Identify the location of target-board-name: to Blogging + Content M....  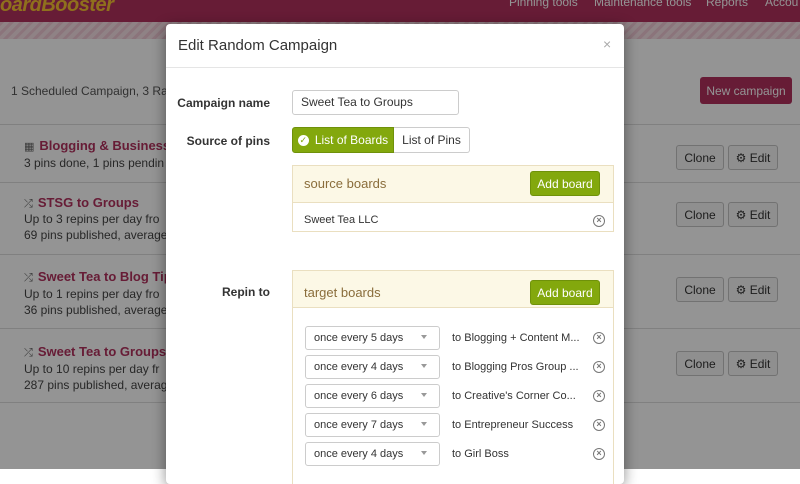
(516, 338).